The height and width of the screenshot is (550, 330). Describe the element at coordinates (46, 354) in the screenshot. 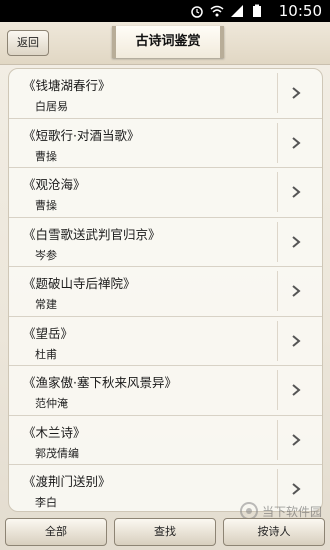

I see `poem-author: 杜甫` at that location.